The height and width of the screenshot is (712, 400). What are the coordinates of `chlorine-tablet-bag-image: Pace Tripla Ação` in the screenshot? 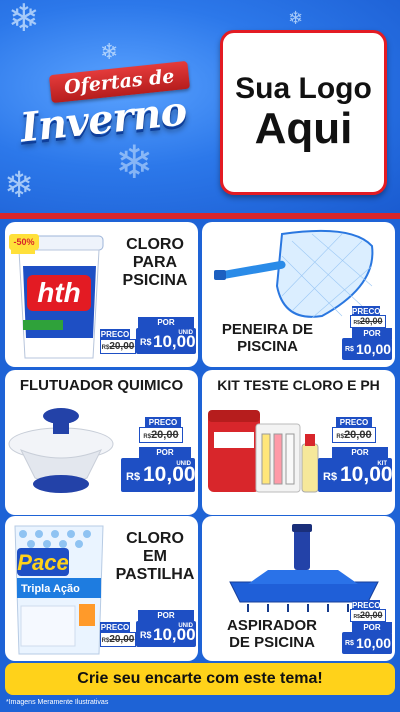 It's located at (59, 590).